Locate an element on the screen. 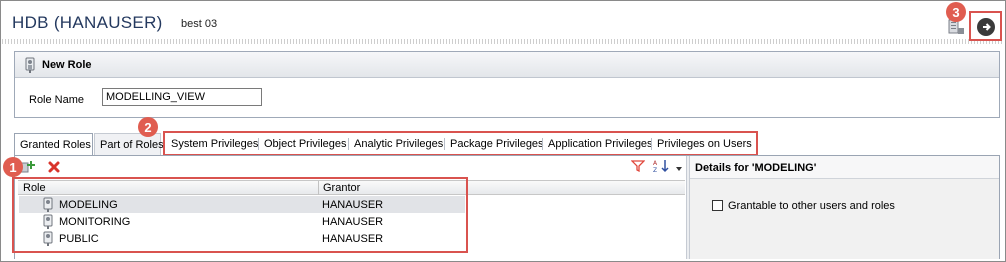 The width and height of the screenshot is (1006, 262). step-badge-3: 3 is located at coordinates (956, 12).